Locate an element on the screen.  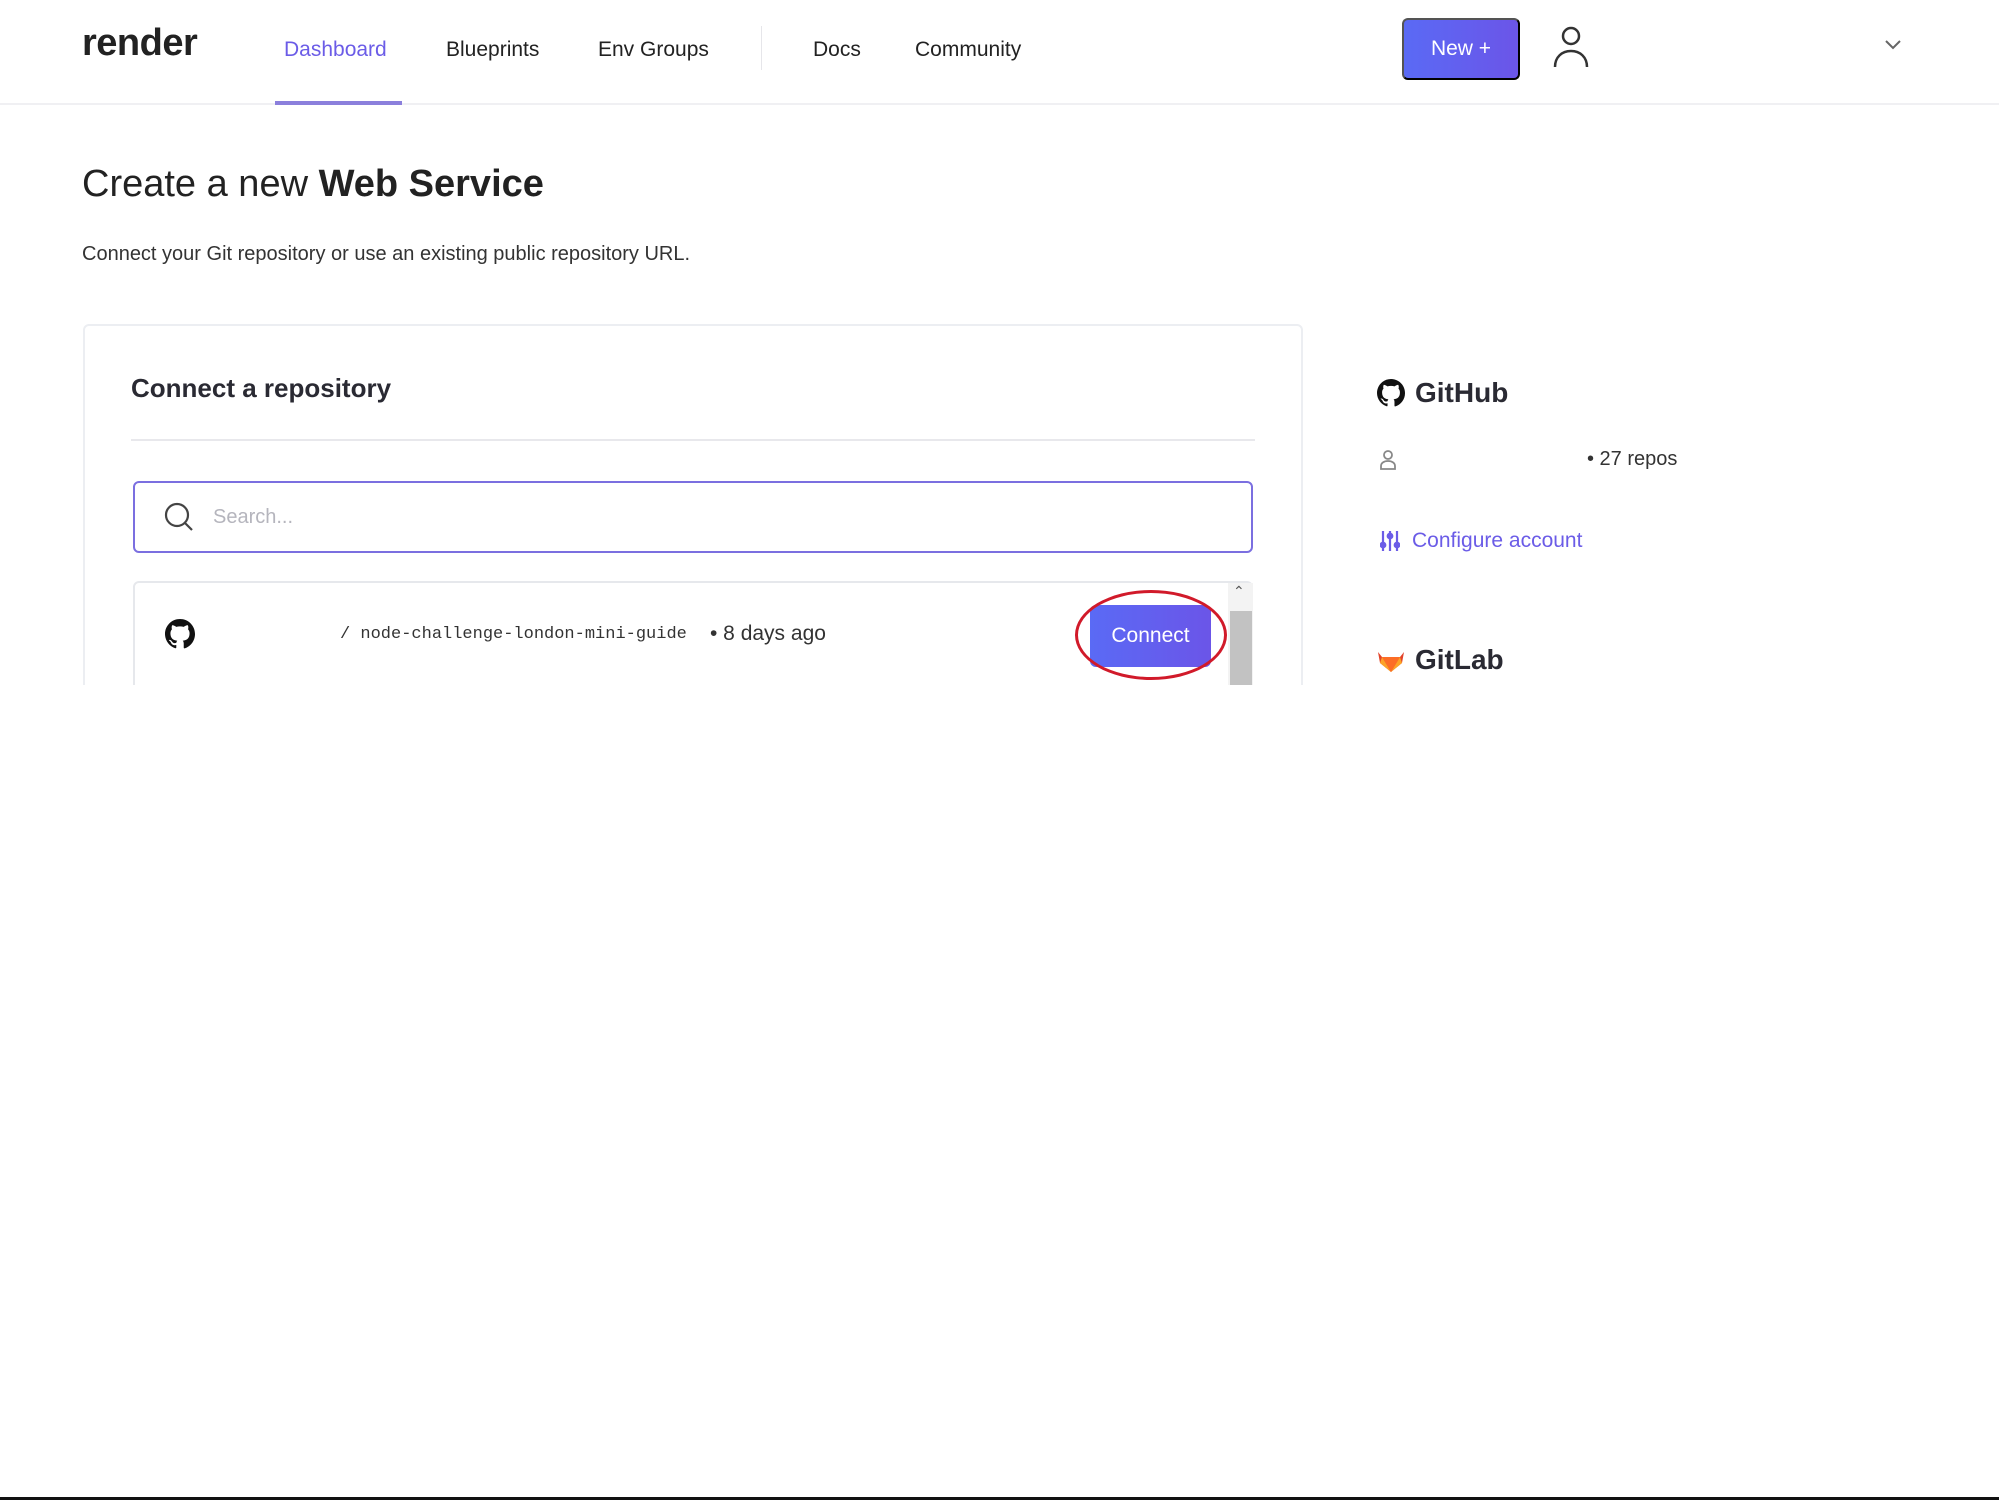
github-label: GitHub is located at coordinates (1462, 392).